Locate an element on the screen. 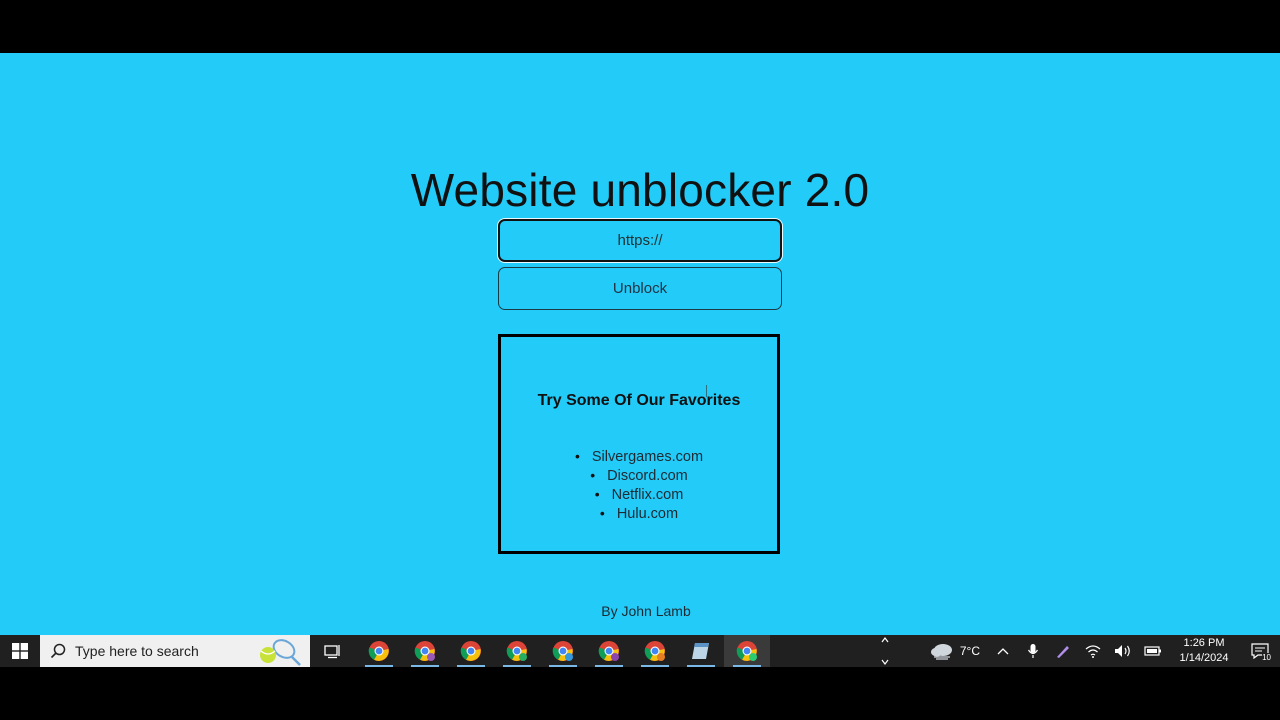  task-view-icon is located at coordinates (332, 652).